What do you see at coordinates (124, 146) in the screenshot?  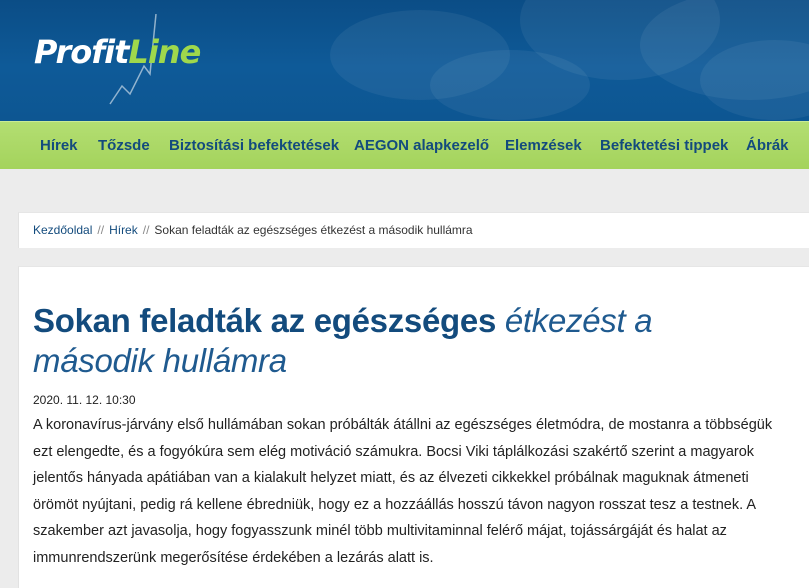 I see `nav-item-tozsde: Tőzsde` at bounding box center [124, 146].